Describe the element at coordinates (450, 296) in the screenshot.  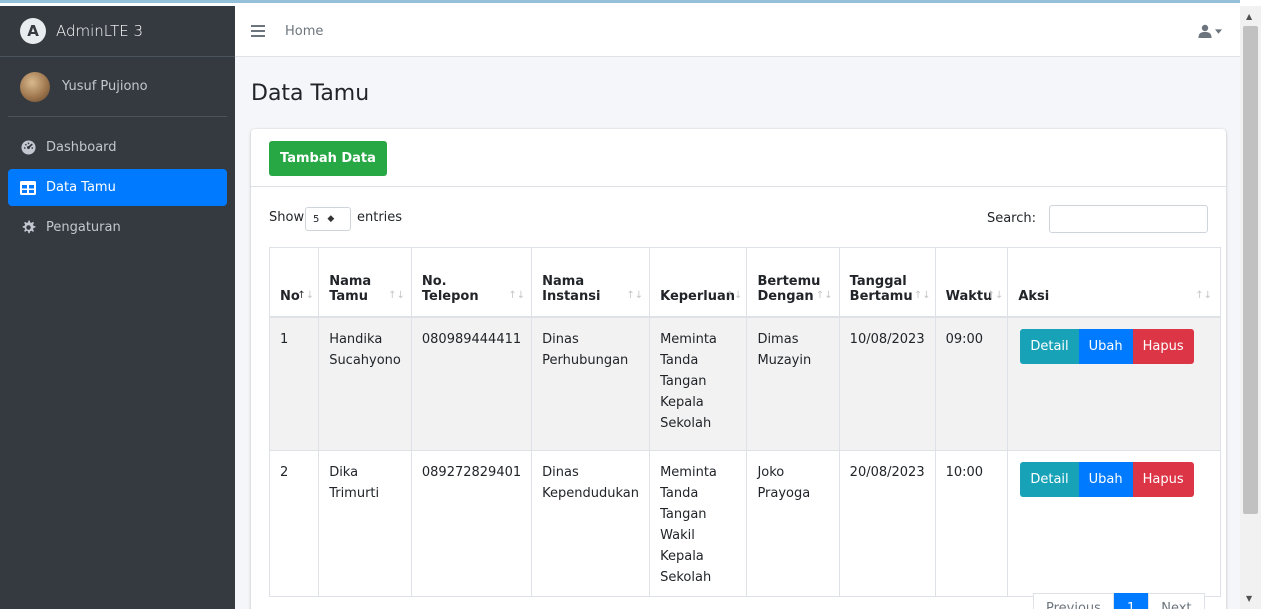
I see `column-header-label: Telepon` at that location.